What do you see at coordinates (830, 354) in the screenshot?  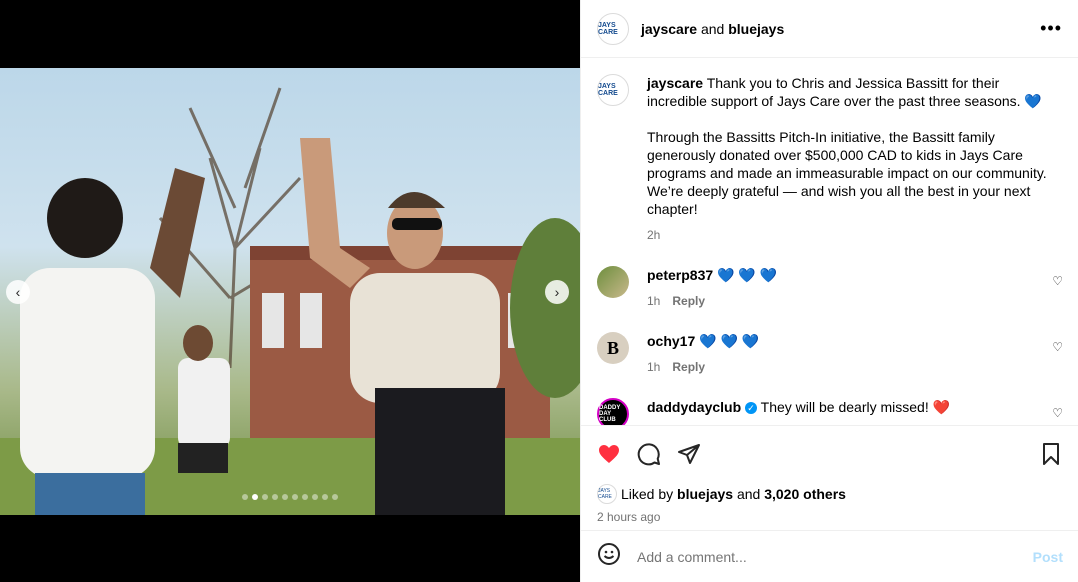 I see `comment-item: B ochy17 💙 💙 💙 1h Reply ♡` at bounding box center [830, 354].